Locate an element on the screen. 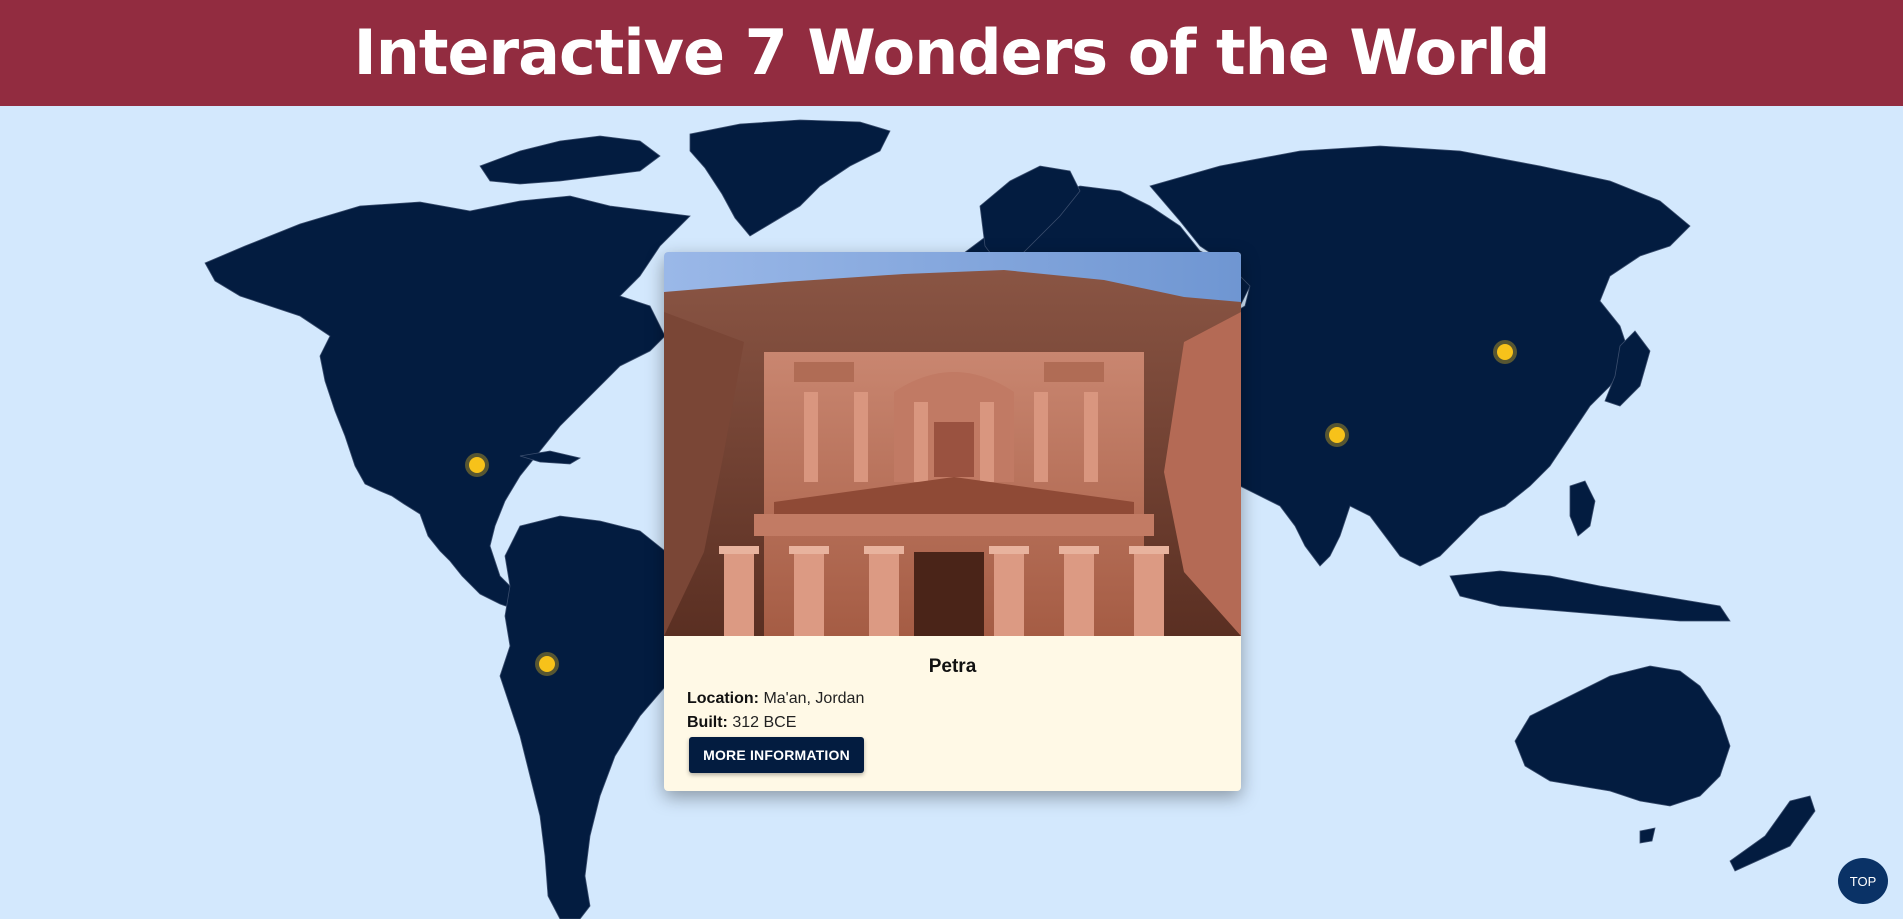  philippines-landmass is located at coordinates (1582, 508).